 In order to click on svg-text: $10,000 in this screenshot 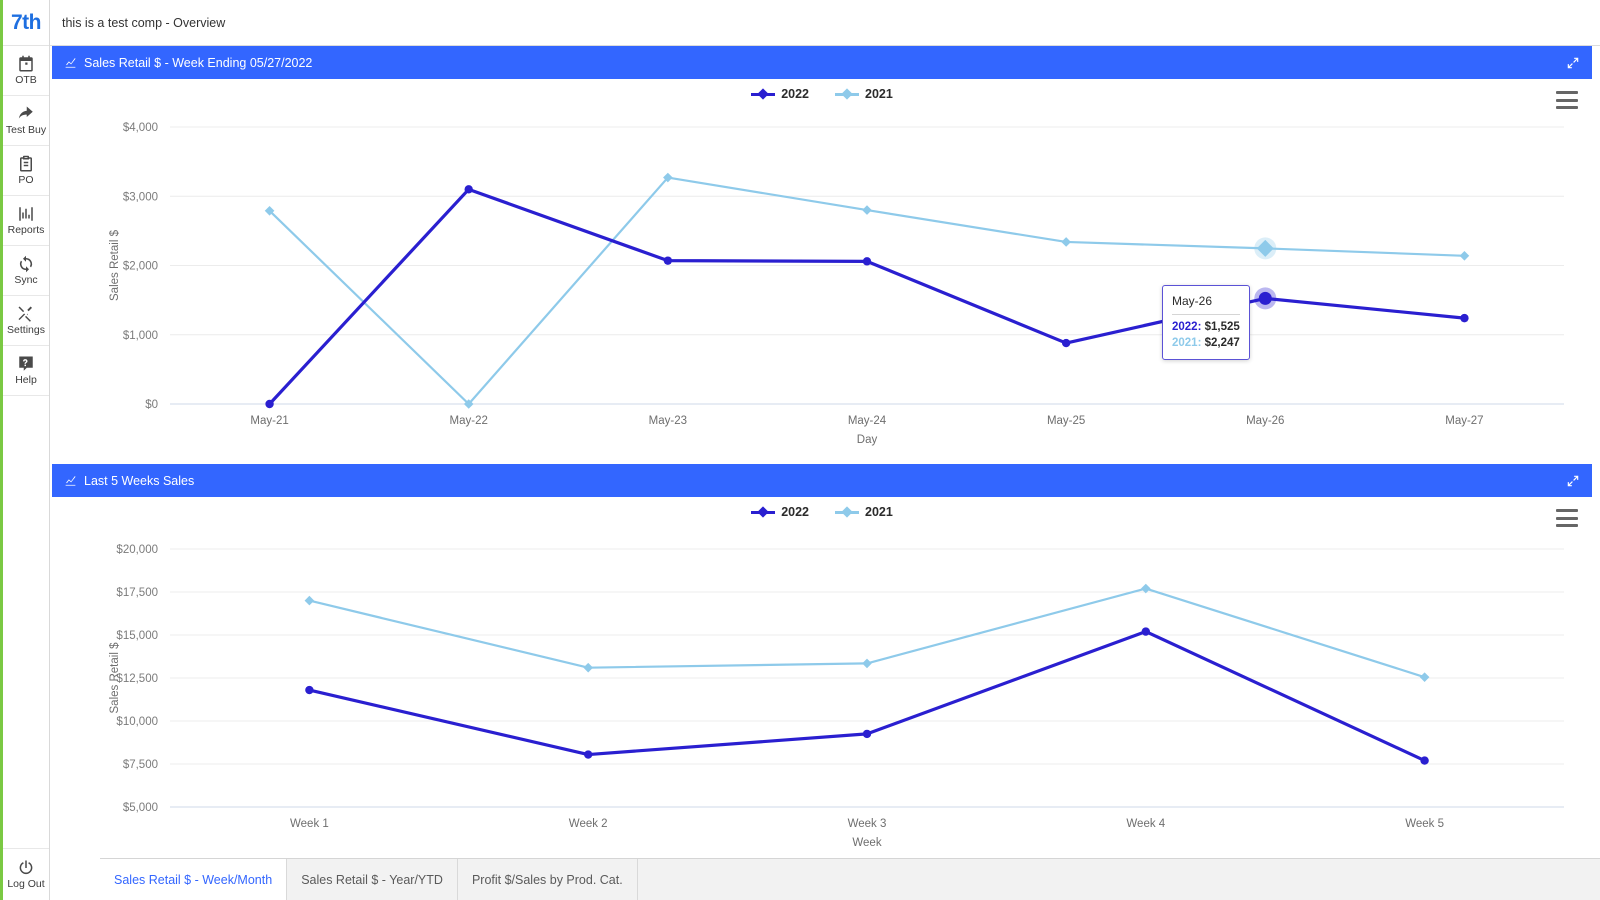, I will do `click(137, 722)`.